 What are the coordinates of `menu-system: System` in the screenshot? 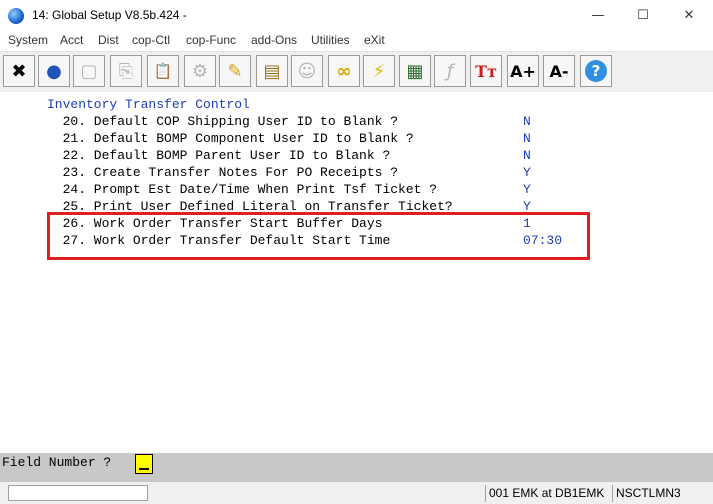 It's located at (28, 40).